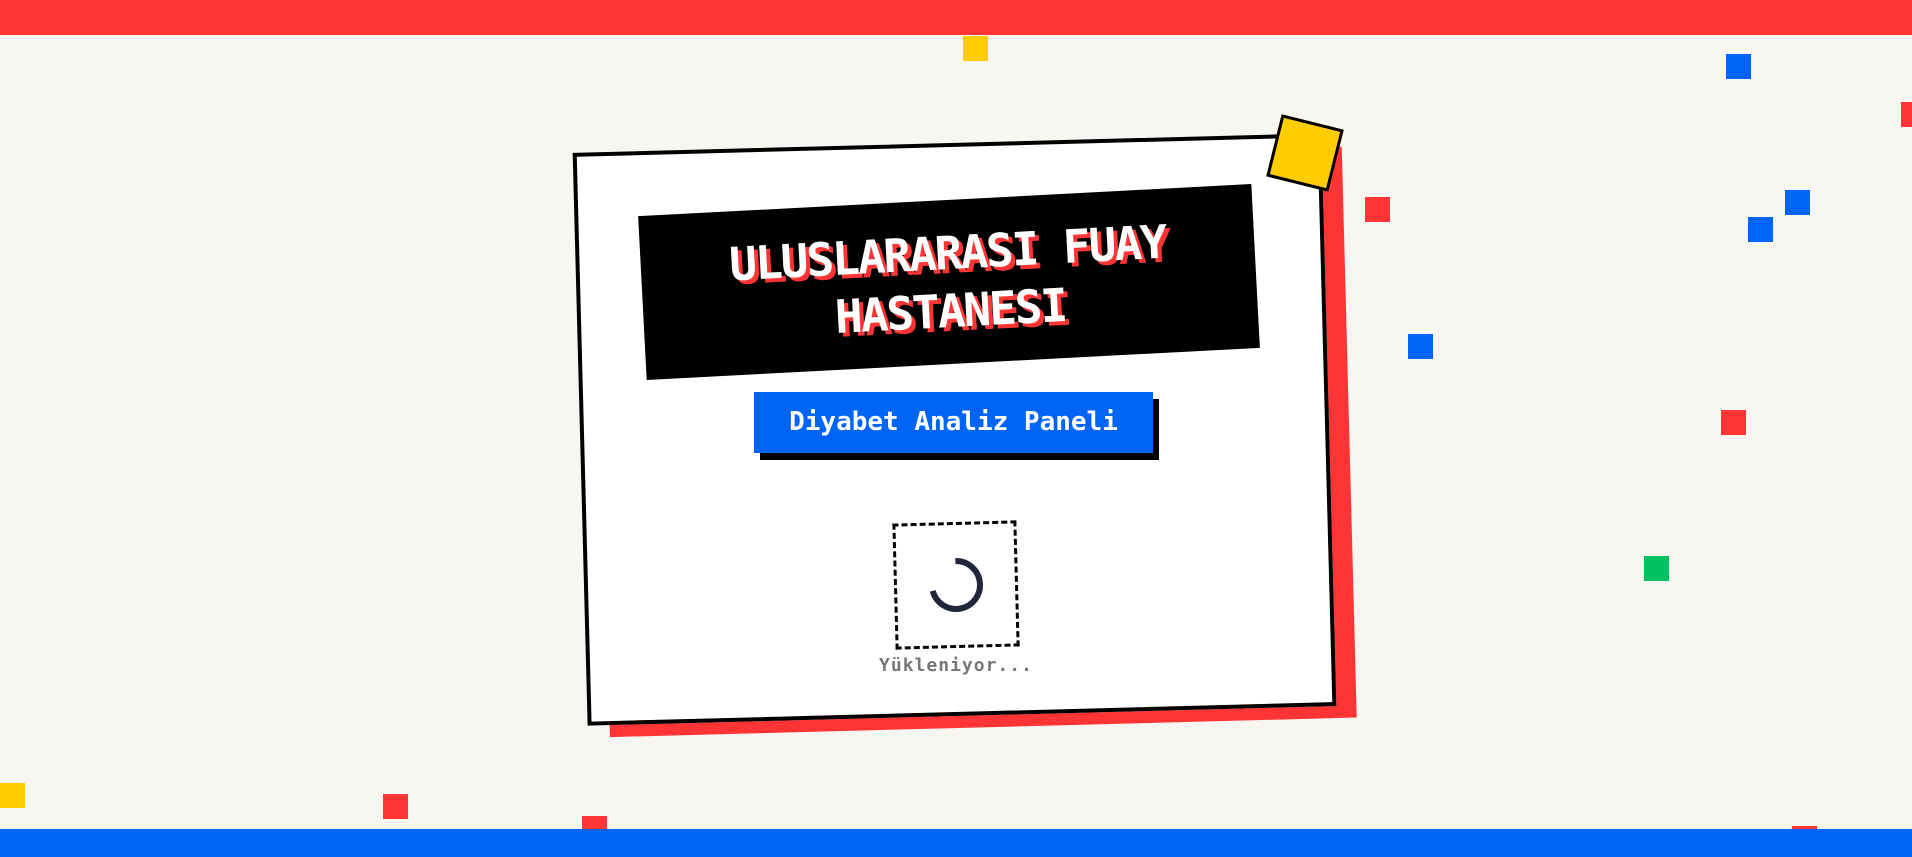 The height and width of the screenshot is (857, 1912). I want to click on bottom-accent-bar, so click(956, 843).